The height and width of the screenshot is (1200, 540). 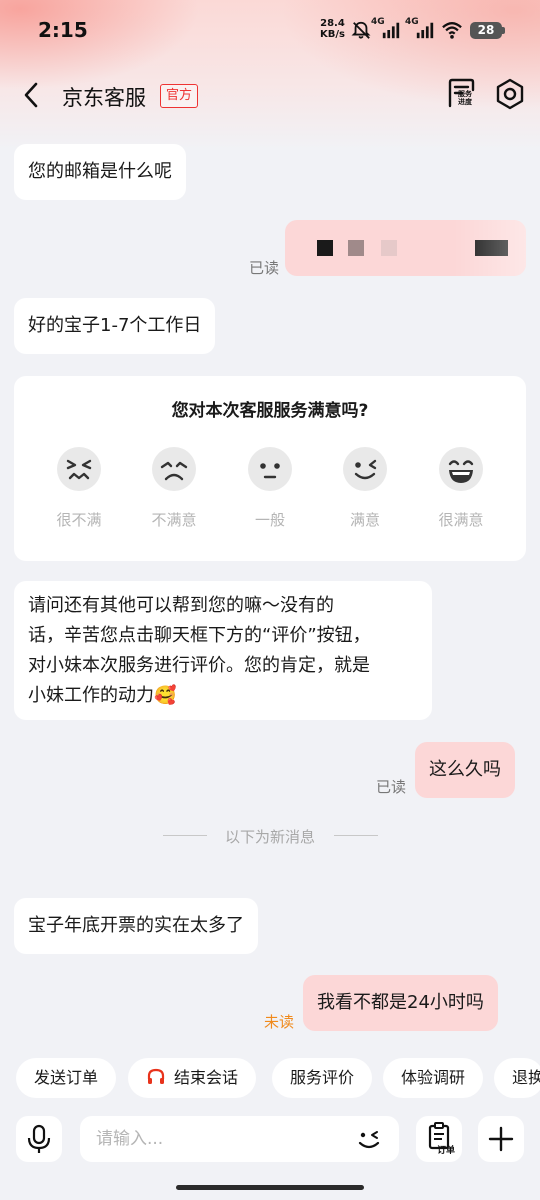 I want to click on headset-icon, so click(x=156, y=1076).